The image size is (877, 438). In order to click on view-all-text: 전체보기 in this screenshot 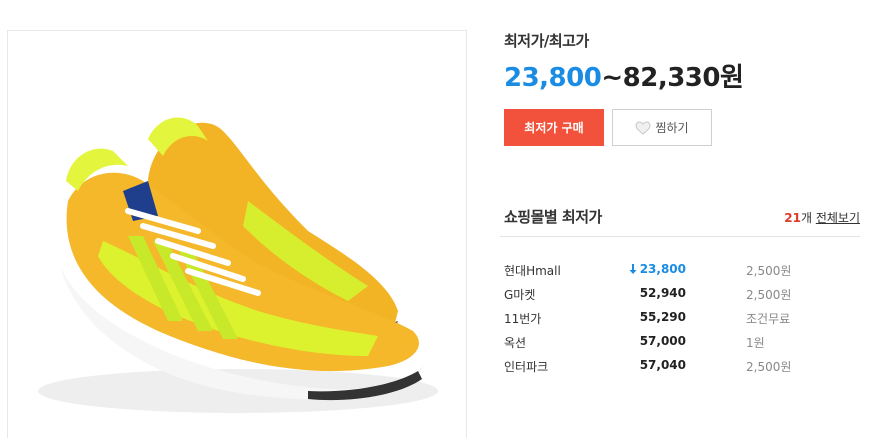, I will do `click(838, 218)`.